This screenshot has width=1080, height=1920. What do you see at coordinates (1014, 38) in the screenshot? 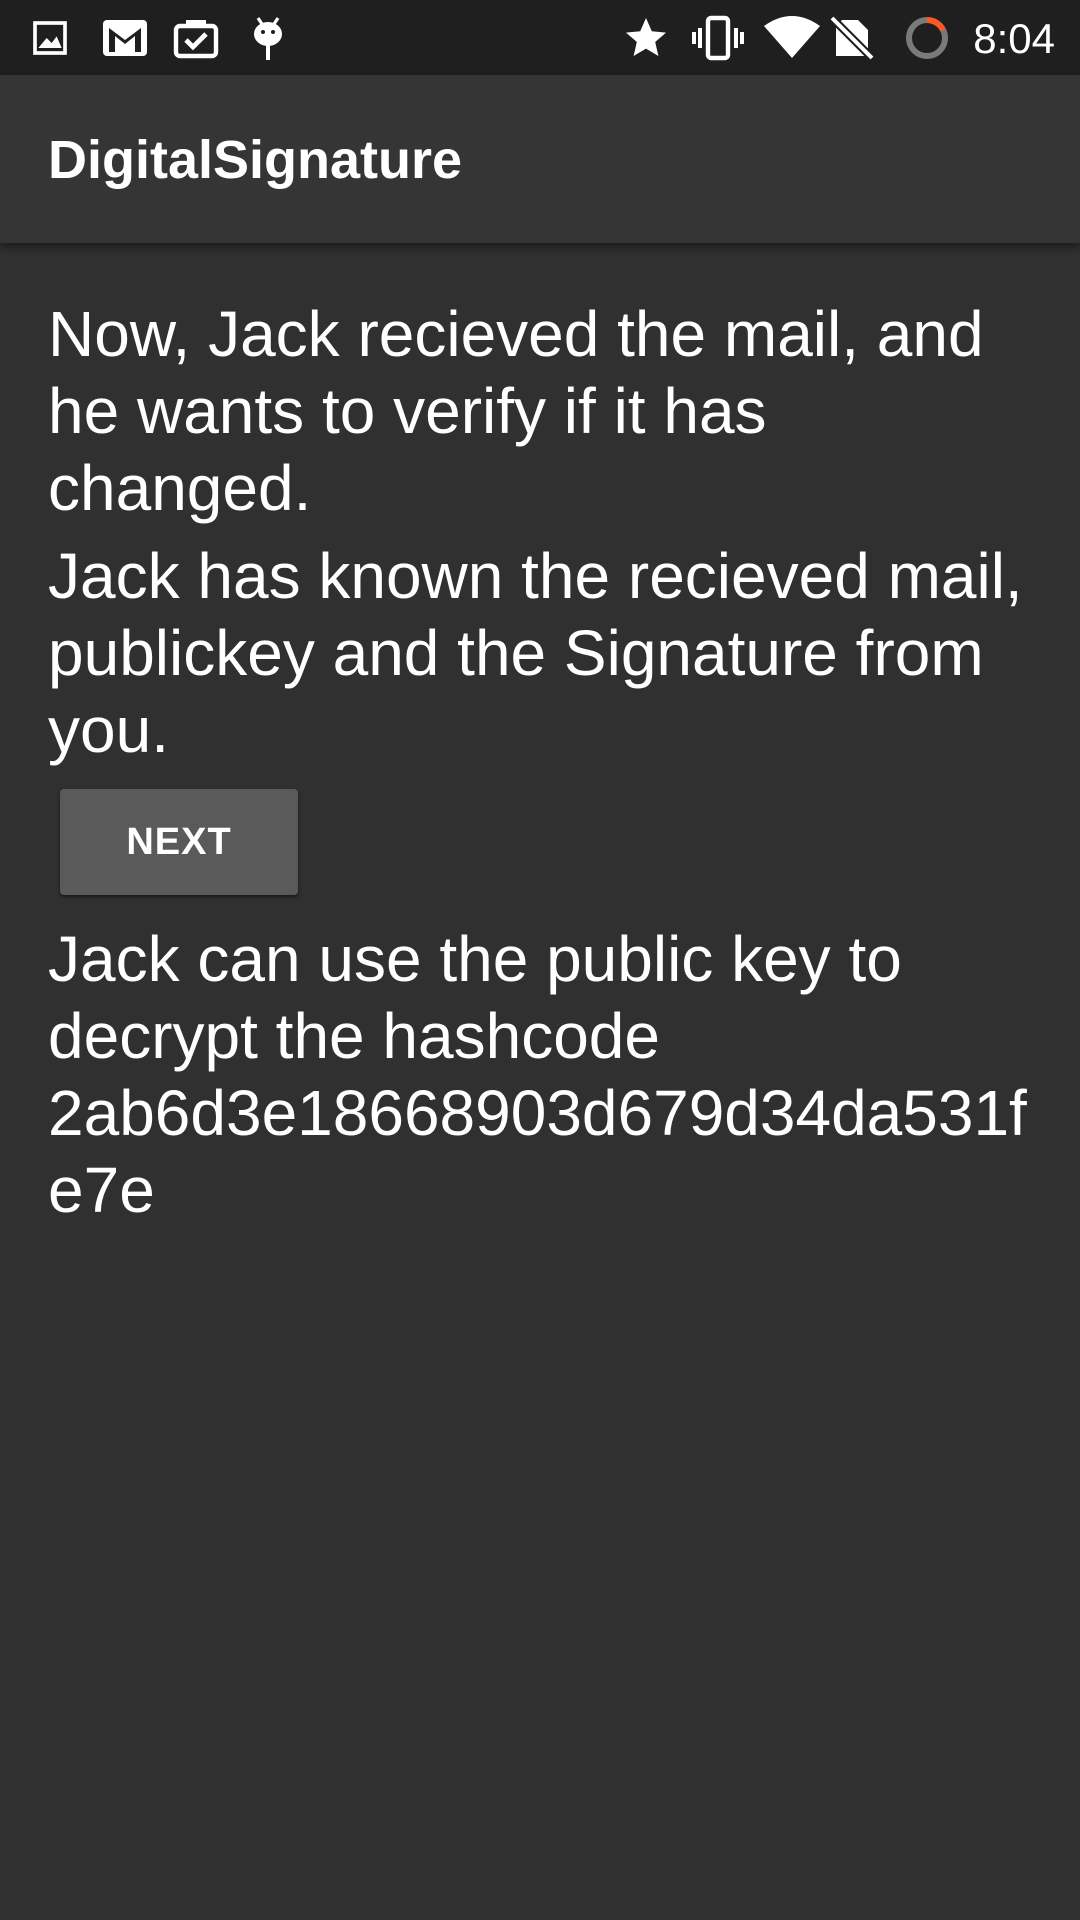
I see `status-time: 8:04` at bounding box center [1014, 38].